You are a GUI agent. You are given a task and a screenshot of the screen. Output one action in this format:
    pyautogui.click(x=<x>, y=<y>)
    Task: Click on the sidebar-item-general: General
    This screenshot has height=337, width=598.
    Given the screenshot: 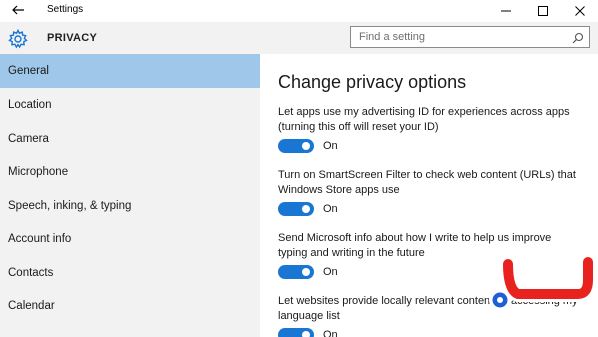 What is the action you would take?
    pyautogui.click(x=130, y=71)
    